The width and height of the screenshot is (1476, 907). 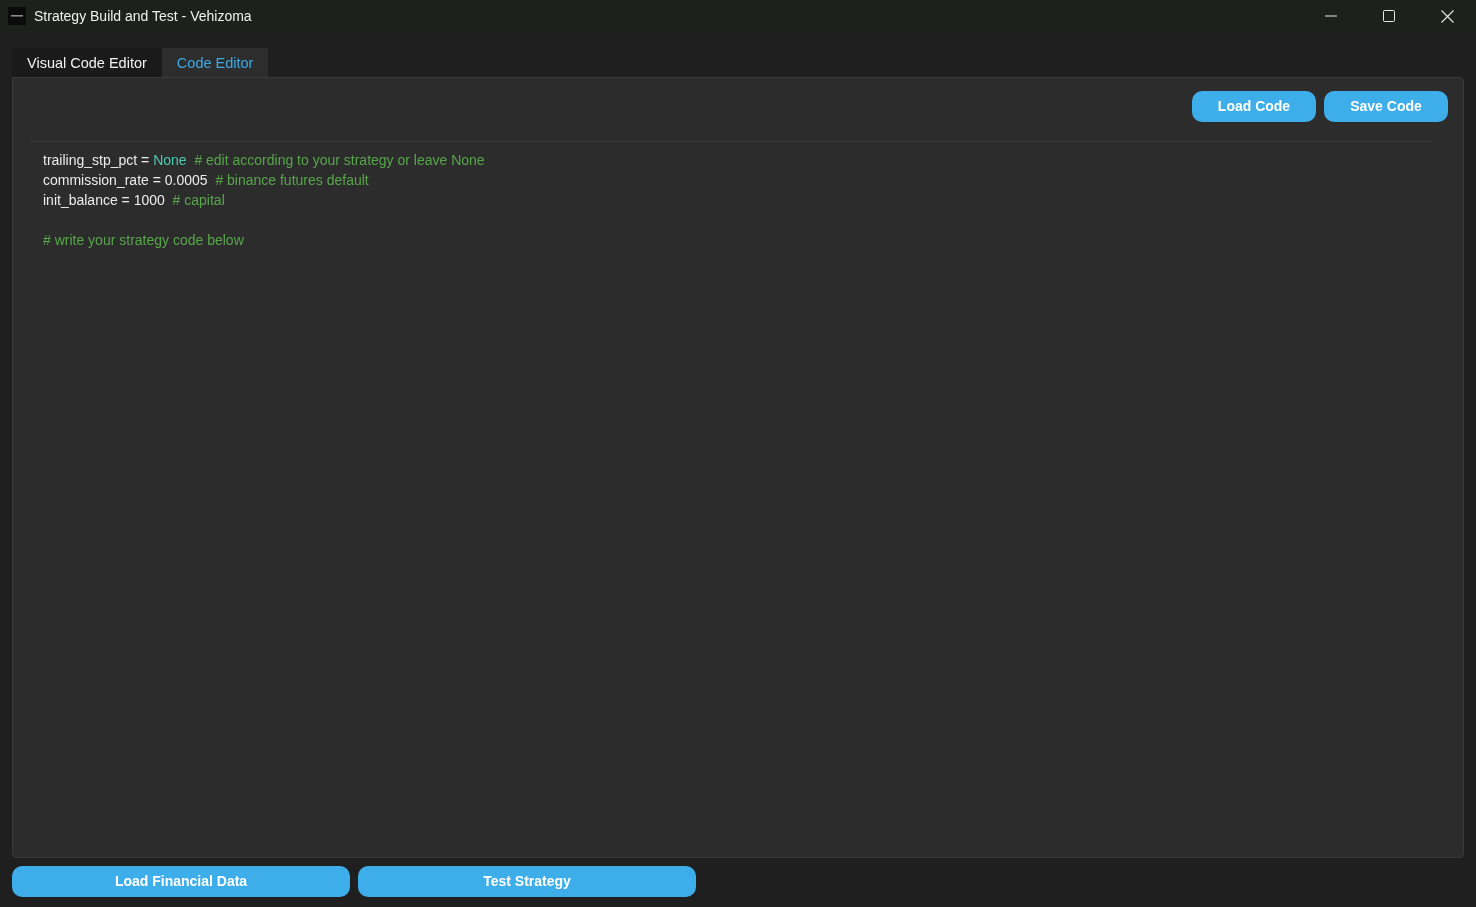 What do you see at coordinates (1254, 106) in the screenshot?
I see `load-code-button: Load Code` at bounding box center [1254, 106].